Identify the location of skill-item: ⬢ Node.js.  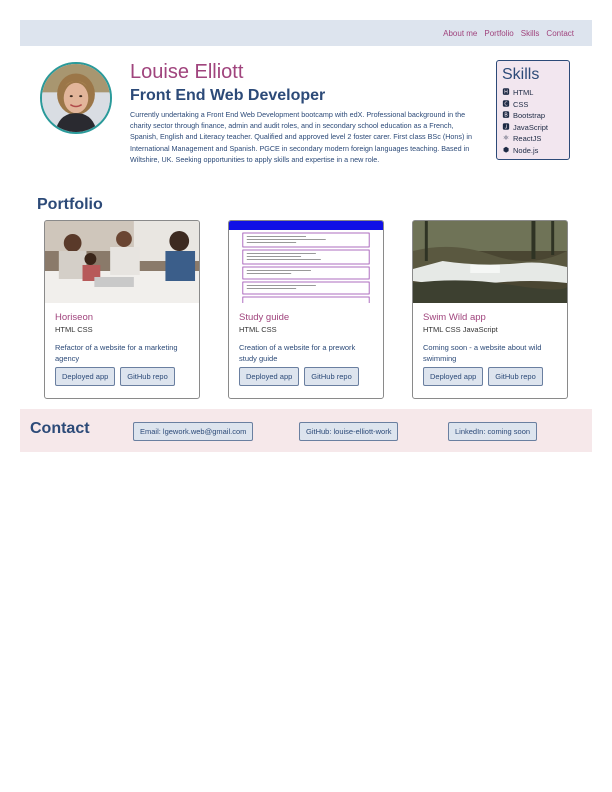
(533, 151).